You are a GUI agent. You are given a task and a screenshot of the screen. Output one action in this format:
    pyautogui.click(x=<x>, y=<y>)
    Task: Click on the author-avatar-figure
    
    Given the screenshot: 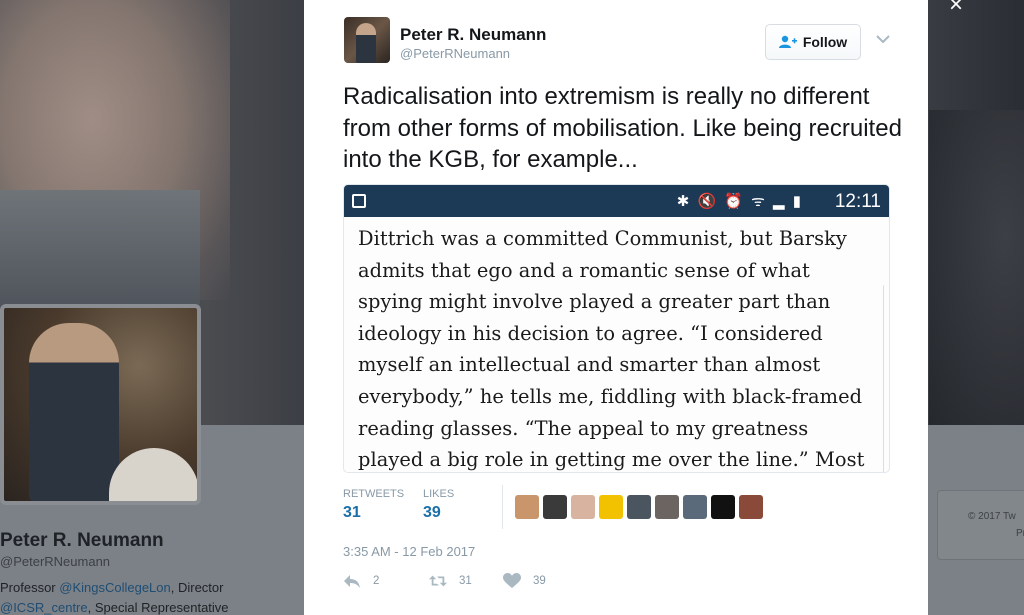 What is the action you would take?
    pyautogui.click(x=366, y=43)
    